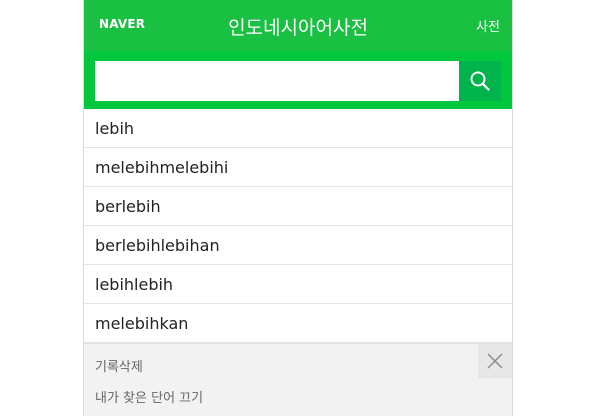  I want to click on header: NAVER 인도네시아어사전 사전, so click(298, 25).